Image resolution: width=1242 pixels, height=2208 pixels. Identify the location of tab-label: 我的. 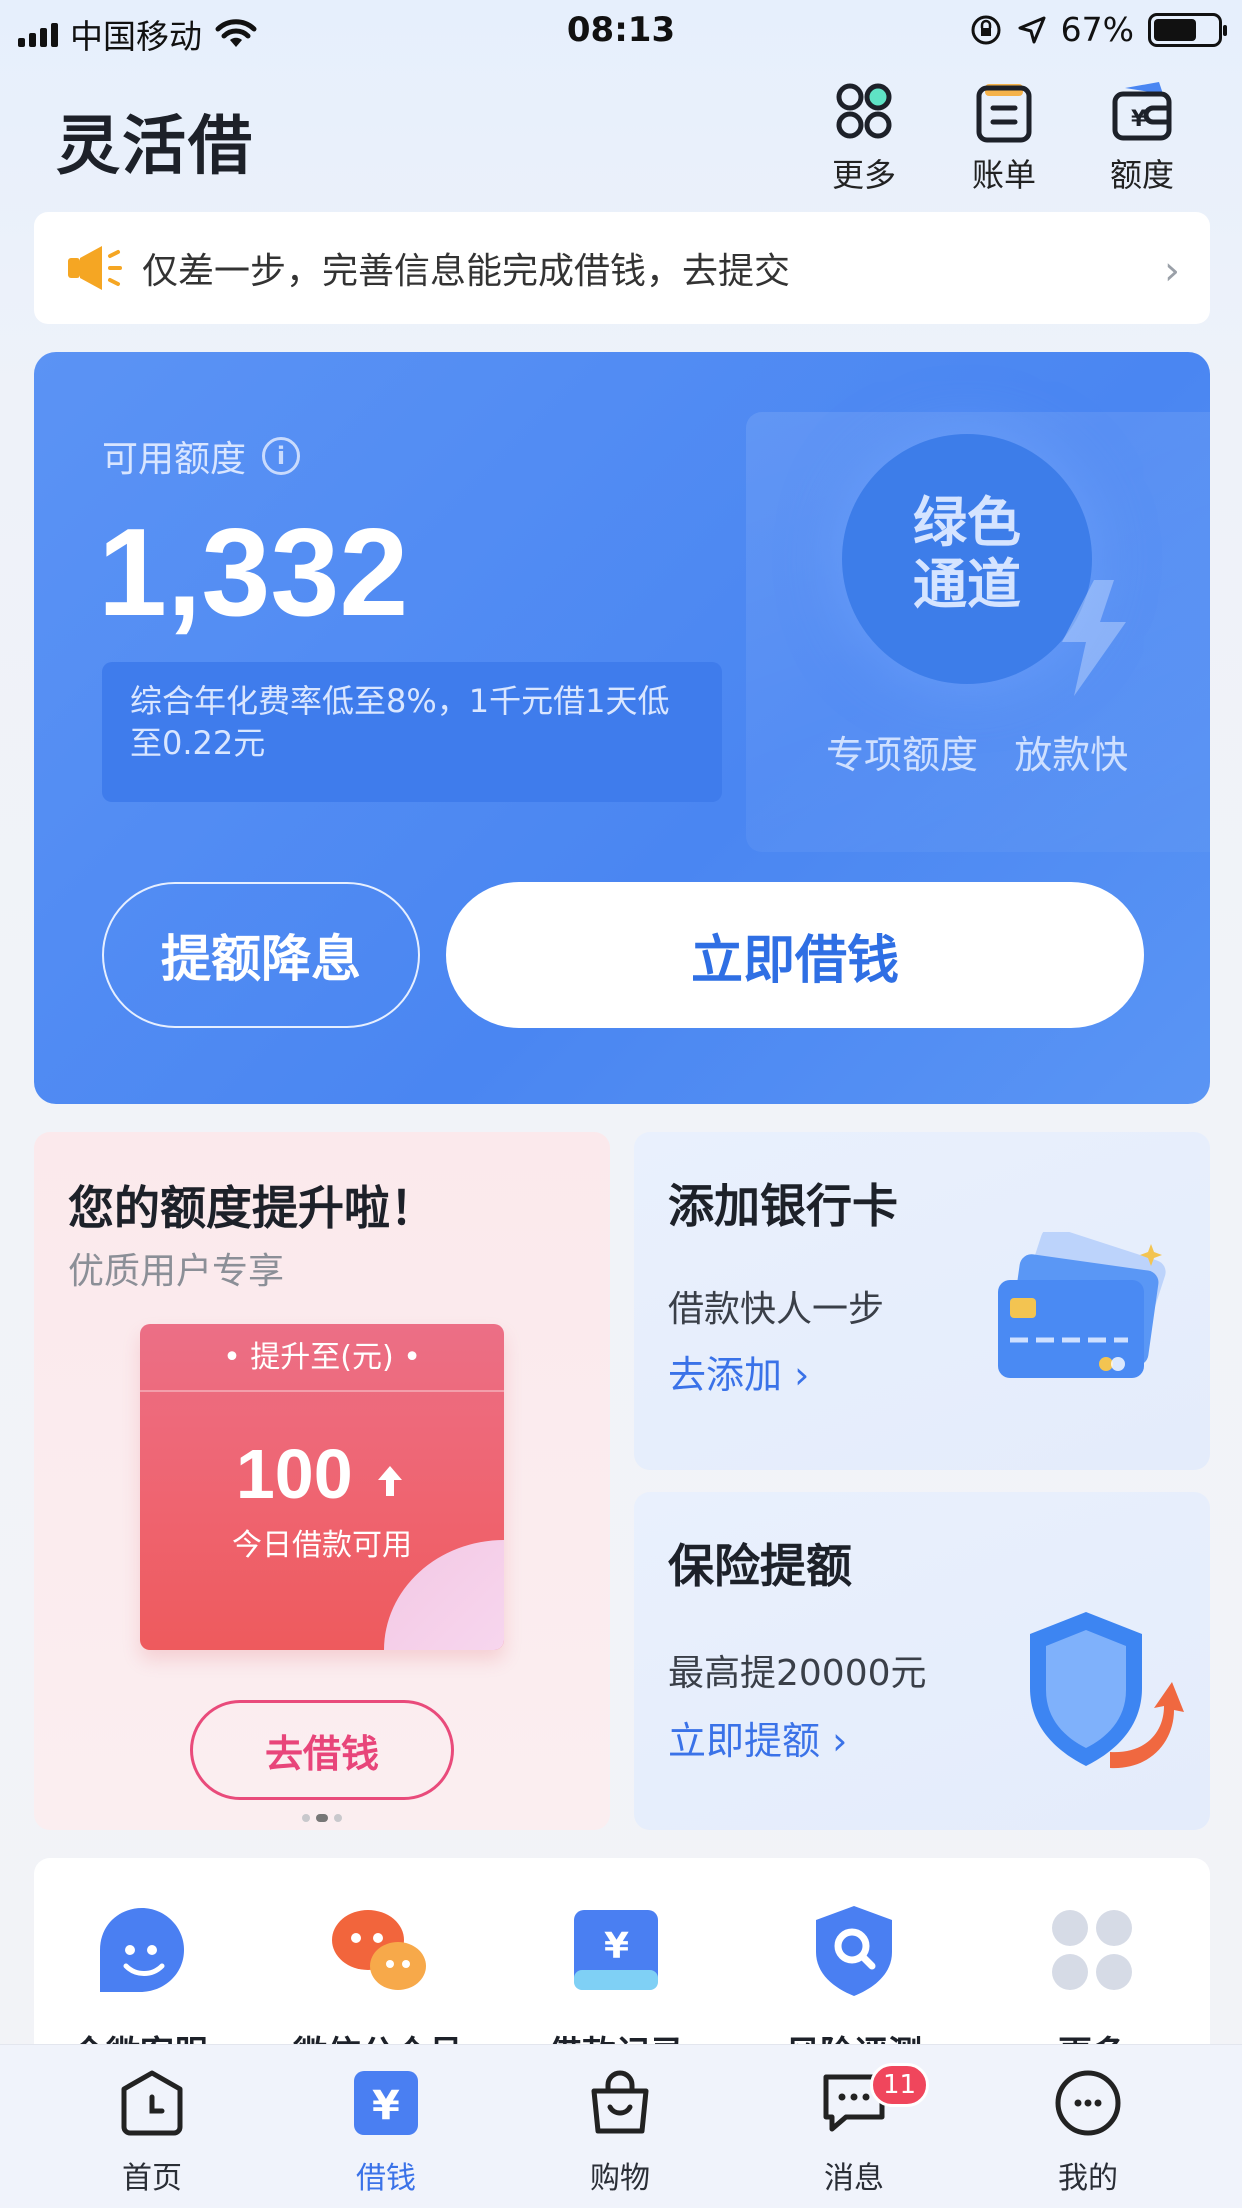
(1088, 2178).